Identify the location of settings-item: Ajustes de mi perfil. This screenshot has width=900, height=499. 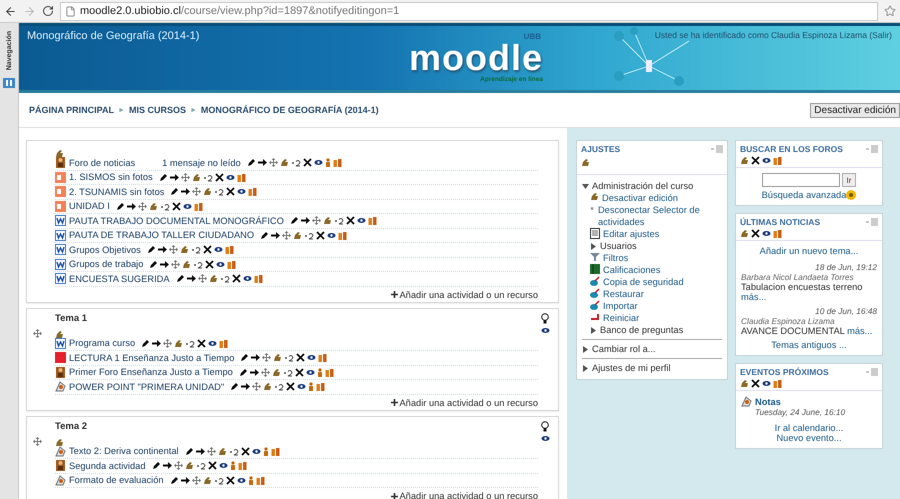
(631, 368).